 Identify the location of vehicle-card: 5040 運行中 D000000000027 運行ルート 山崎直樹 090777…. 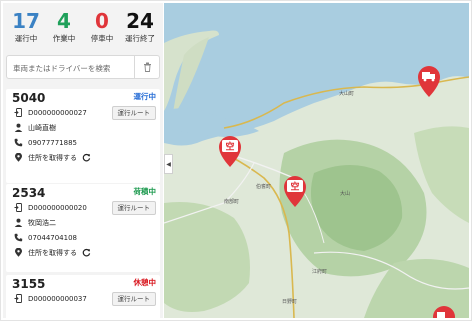
(83, 136).